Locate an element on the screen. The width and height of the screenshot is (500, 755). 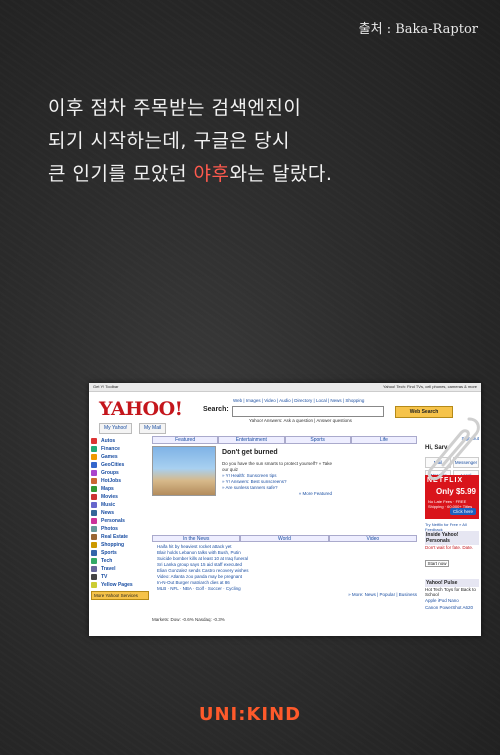
nav-item-label: Tech is located at coordinates (107, 561).